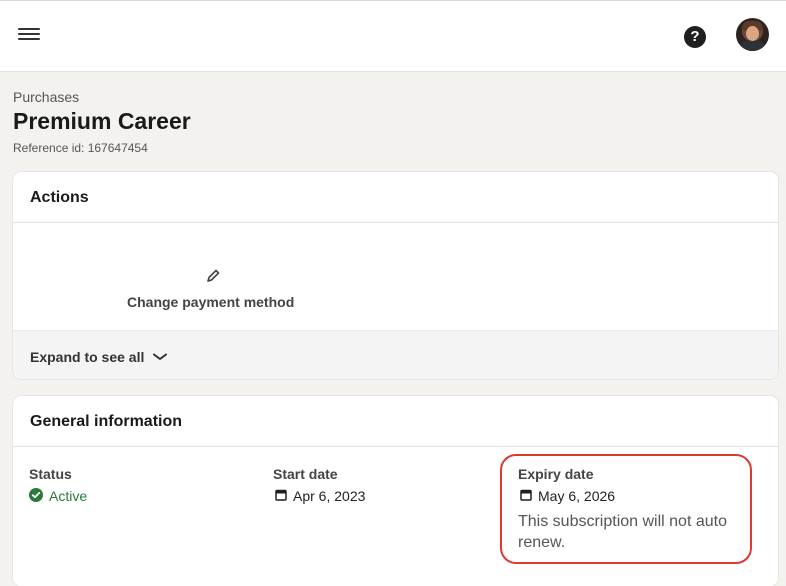 This screenshot has width=786, height=586. I want to click on status-value: Active, so click(68, 496).